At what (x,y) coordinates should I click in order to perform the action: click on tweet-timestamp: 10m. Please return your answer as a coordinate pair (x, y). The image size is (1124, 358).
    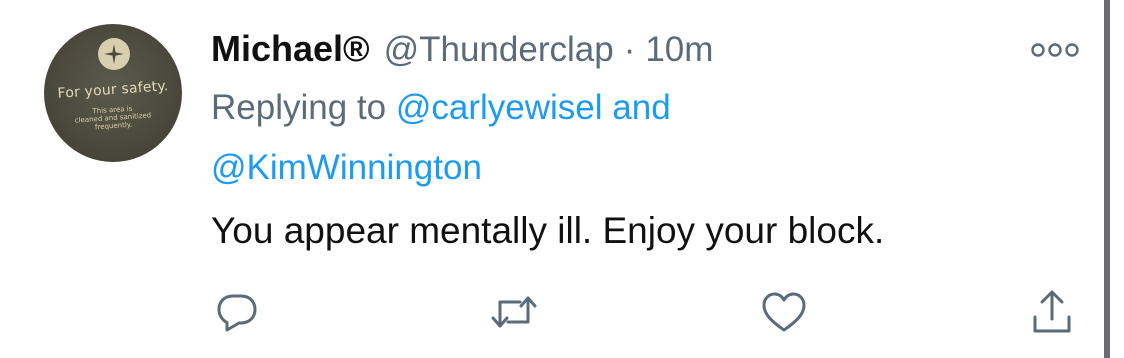
    Looking at the image, I should click on (679, 50).